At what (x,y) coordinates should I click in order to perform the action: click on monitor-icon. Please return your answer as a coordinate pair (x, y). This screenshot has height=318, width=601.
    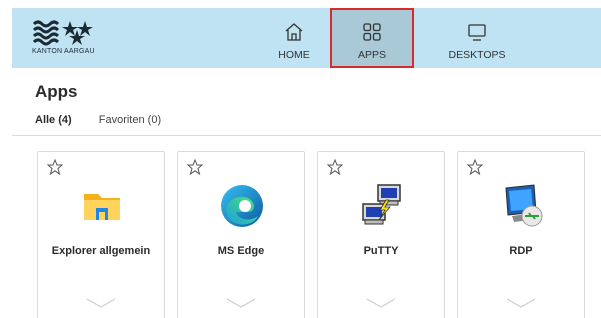
    Looking at the image, I should click on (477, 32).